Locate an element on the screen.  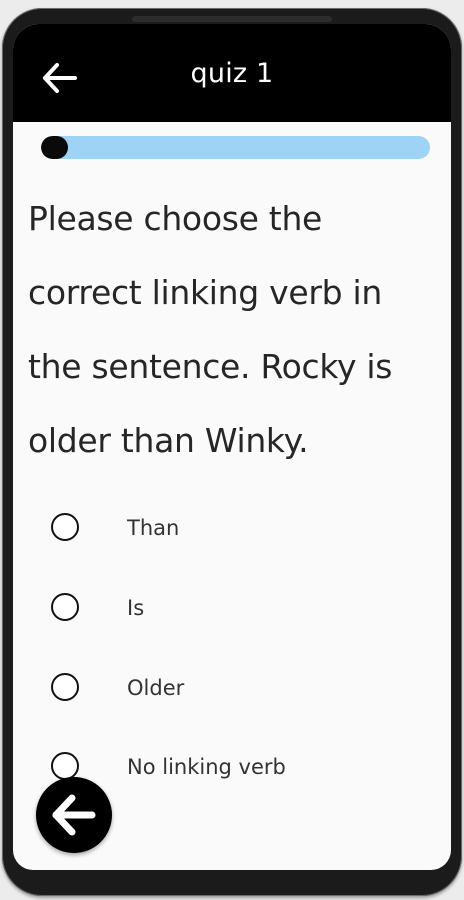
arrow-left-icon is located at coordinates (74, 815).